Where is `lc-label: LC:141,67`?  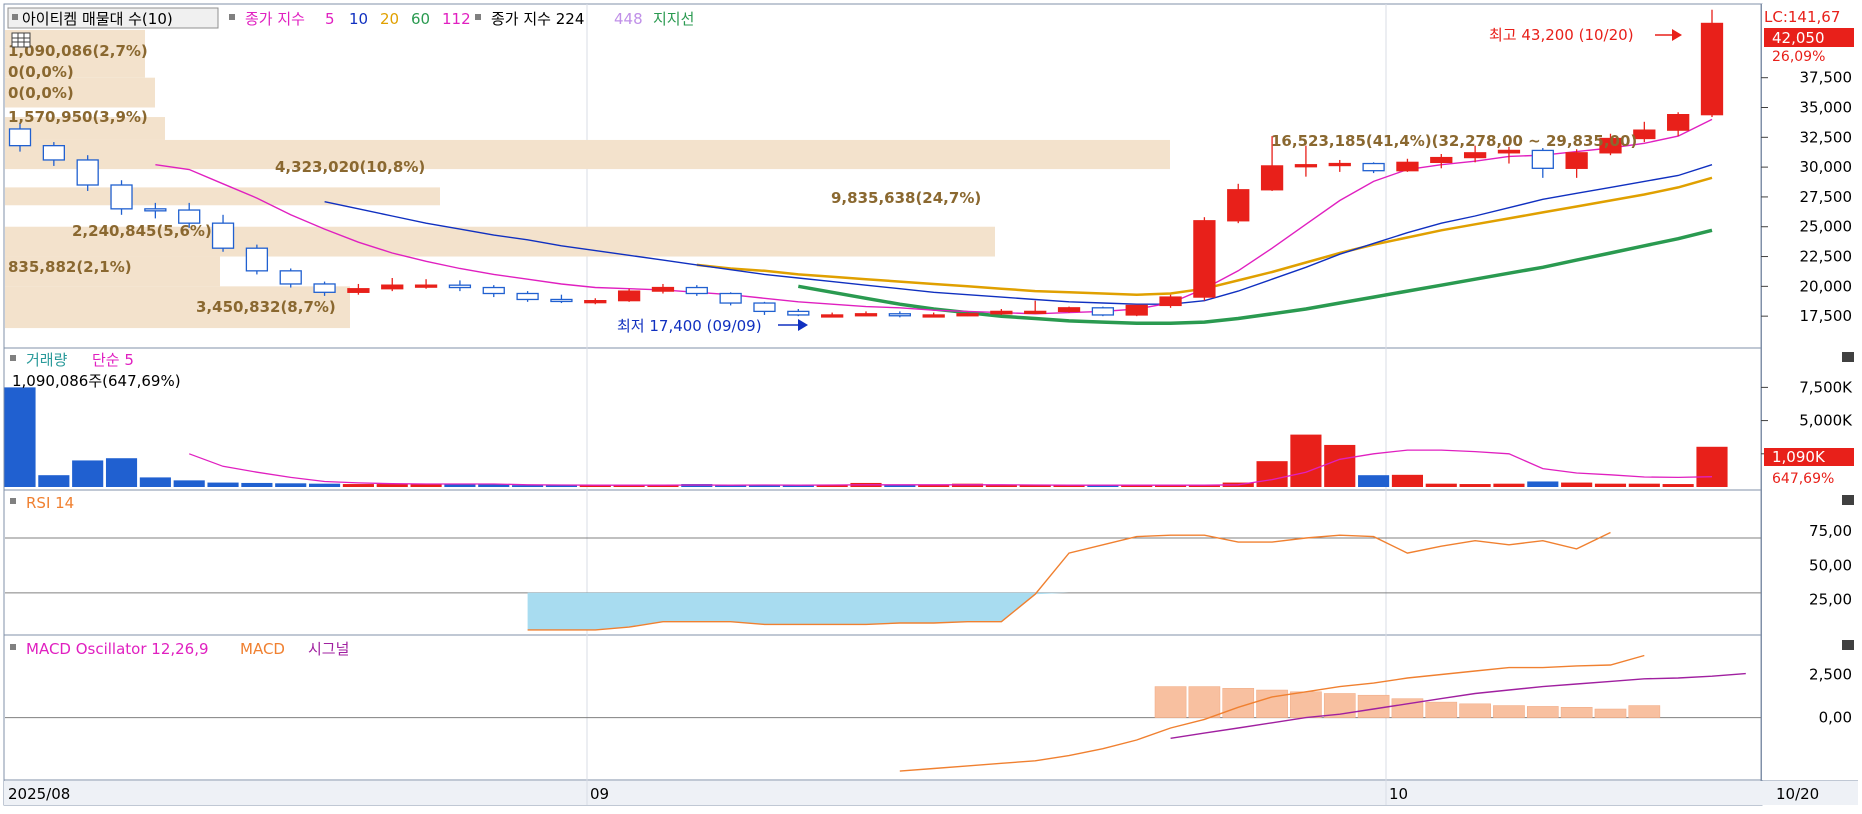 lc-label: LC:141,67 is located at coordinates (1802, 17).